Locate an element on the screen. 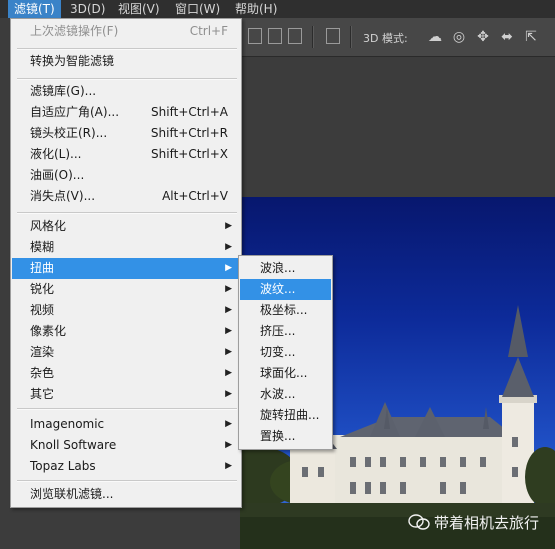 This screenshot has width=555, height=549. roll-3d-icon: ◎ is located at coordinates (459, 37).